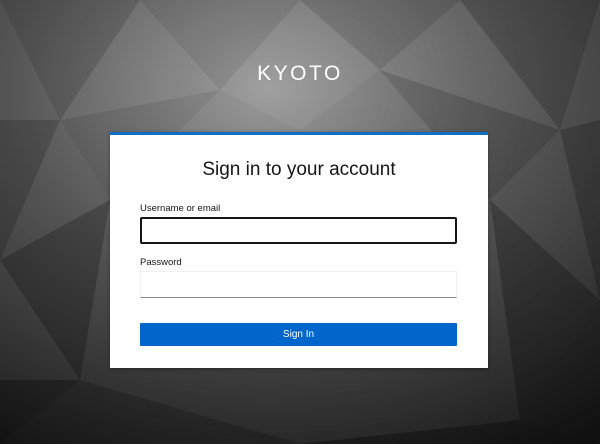 This screenshot has width=600, height=444. Describe the element at coordinates (298, 230) in the screenshot. I see `username-input` at that location.